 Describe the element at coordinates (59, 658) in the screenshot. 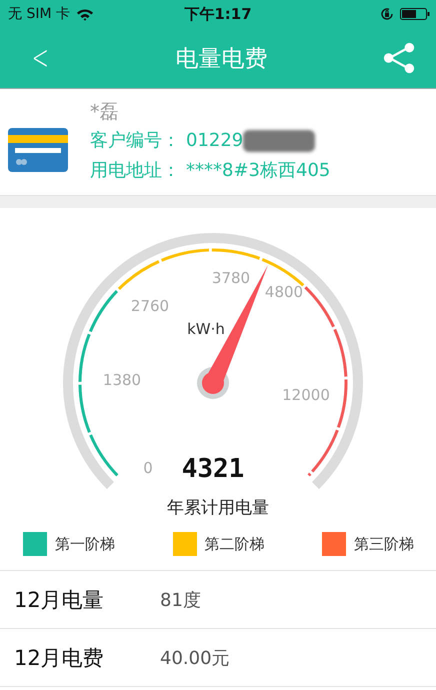

I see `row-label: 12月电费` at that location.